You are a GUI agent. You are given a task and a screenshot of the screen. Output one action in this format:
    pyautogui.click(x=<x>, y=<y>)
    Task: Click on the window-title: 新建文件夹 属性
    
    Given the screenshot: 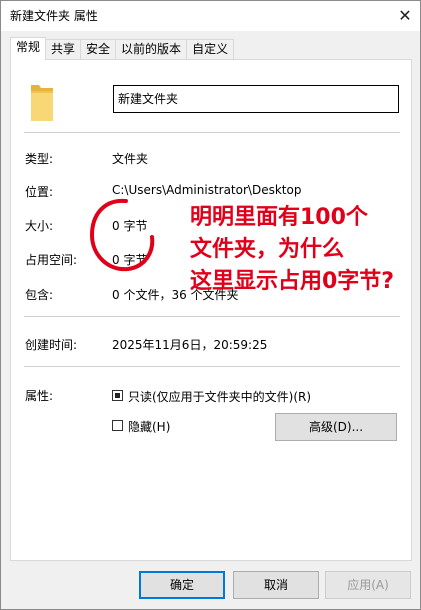 What is the action you would take?
    pyautogui.click(x=54, y=16)
    